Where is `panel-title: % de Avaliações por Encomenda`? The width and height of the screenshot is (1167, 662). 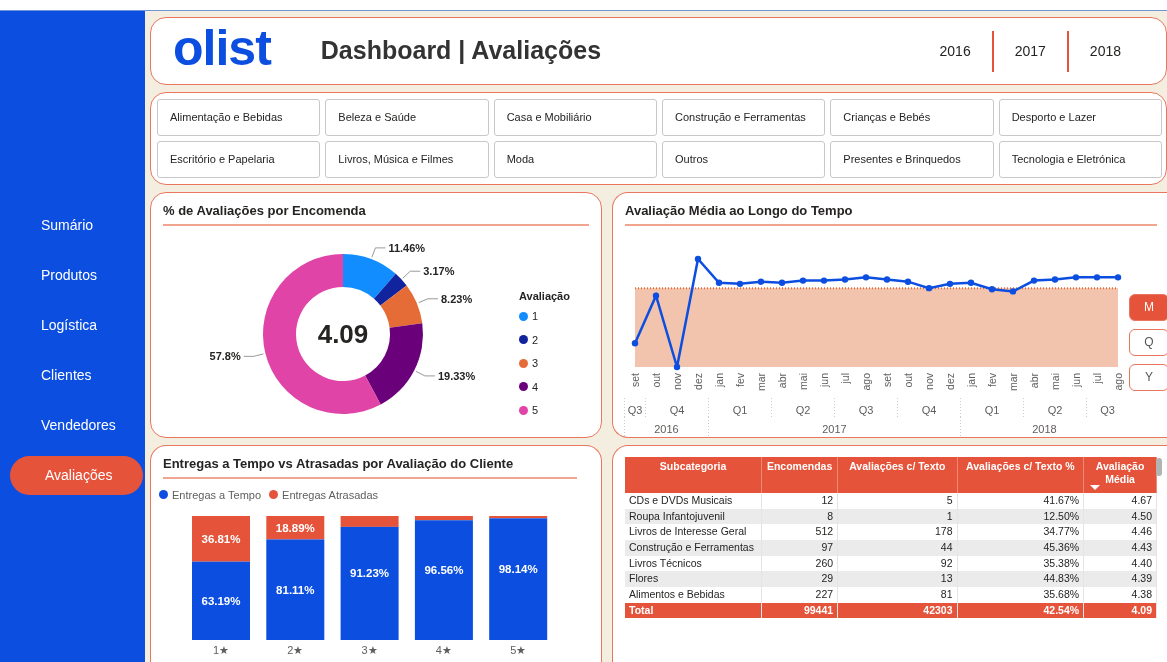 panel-title: % de Avaliações por Encomenda is located at coordinates (376, 213).